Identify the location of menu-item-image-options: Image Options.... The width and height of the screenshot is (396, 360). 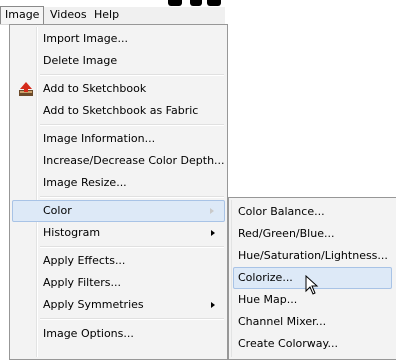
(118, 334).